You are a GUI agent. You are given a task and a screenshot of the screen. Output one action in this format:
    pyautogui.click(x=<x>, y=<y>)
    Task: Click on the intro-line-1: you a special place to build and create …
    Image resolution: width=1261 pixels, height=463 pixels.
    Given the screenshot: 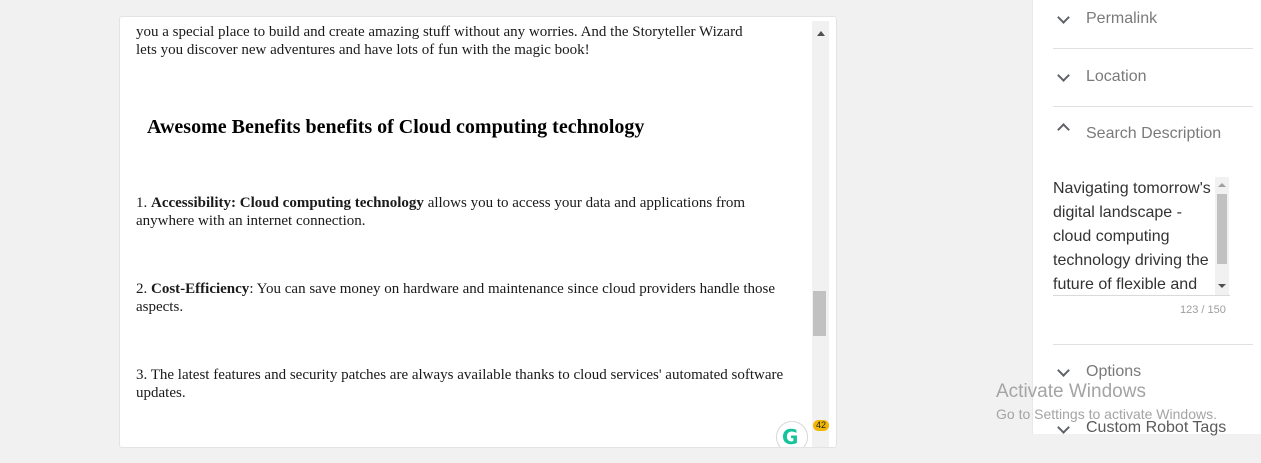 What is the action you would take?
    pyautogui.click(x=439, y=32)
    